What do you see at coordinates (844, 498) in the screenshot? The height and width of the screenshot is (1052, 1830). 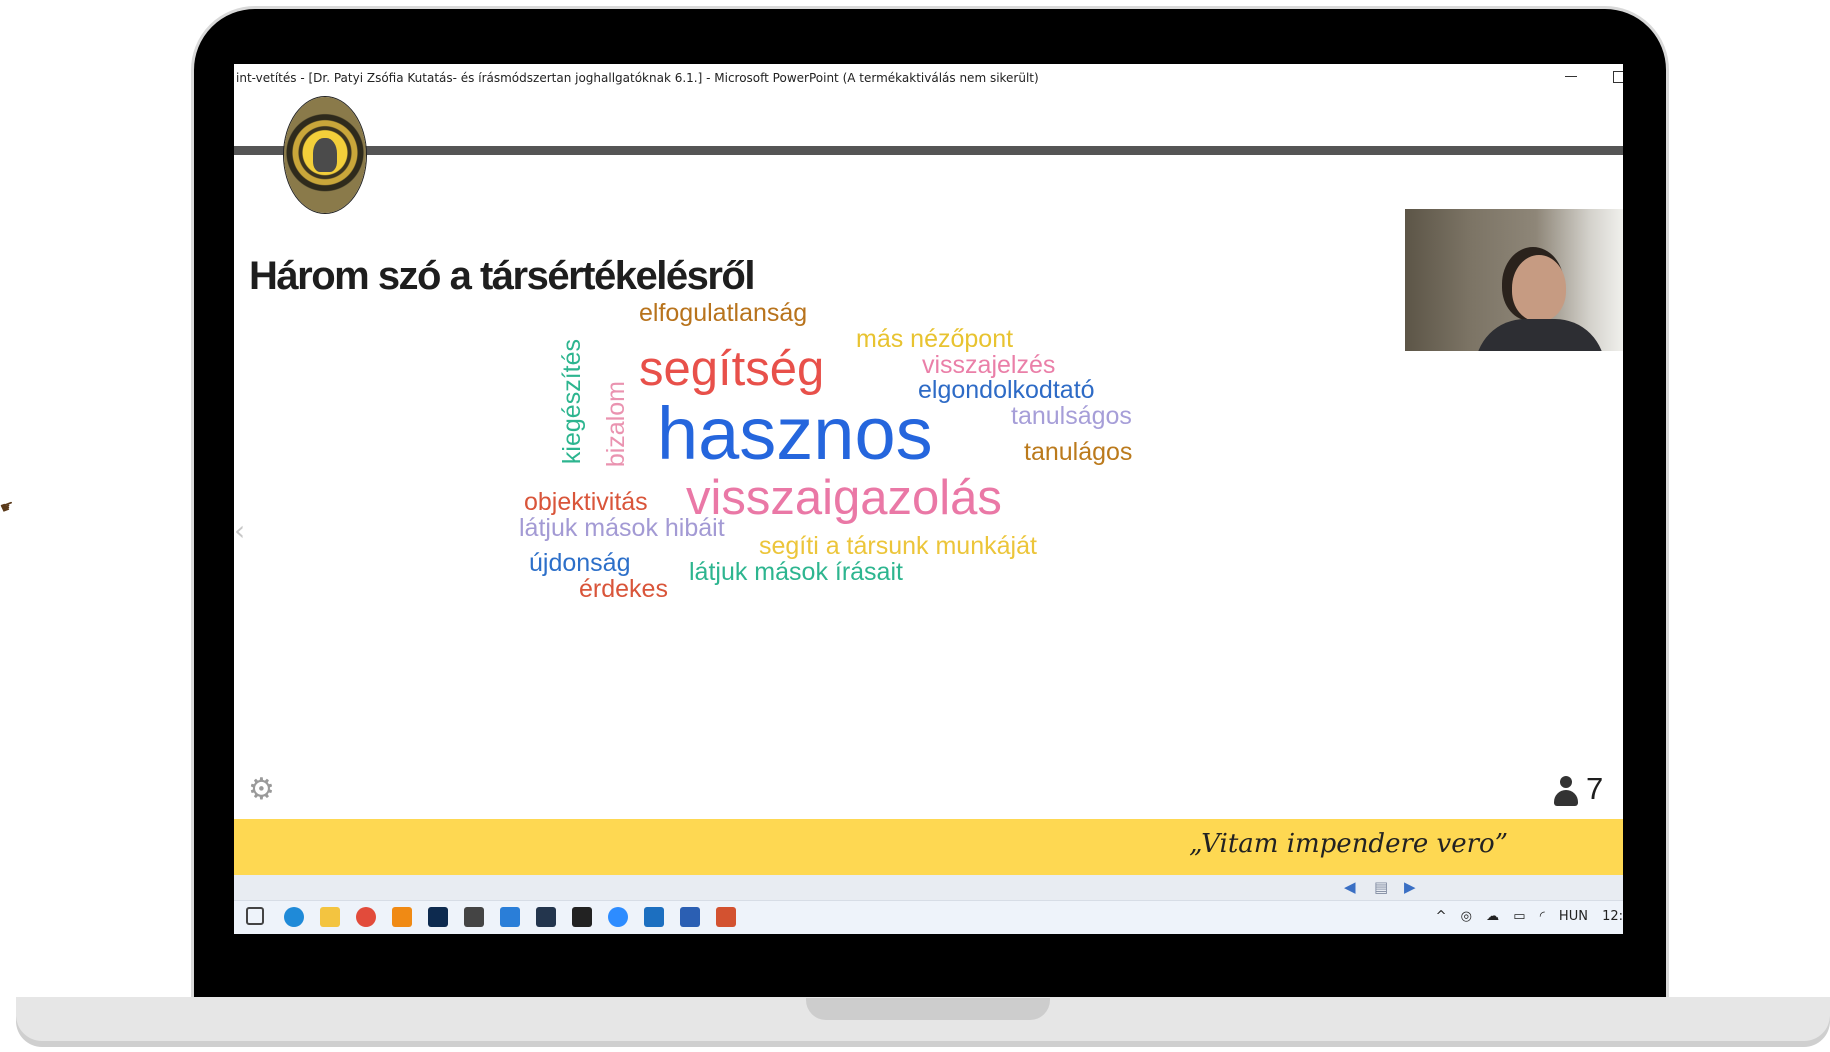 I see `word-visszaigazolas: visszaigazolás` at bounding box center [844, 498].